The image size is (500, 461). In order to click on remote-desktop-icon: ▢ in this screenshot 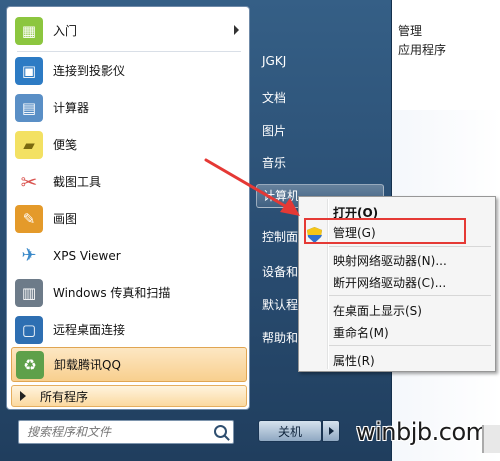, I will do `click(29, 329)`.